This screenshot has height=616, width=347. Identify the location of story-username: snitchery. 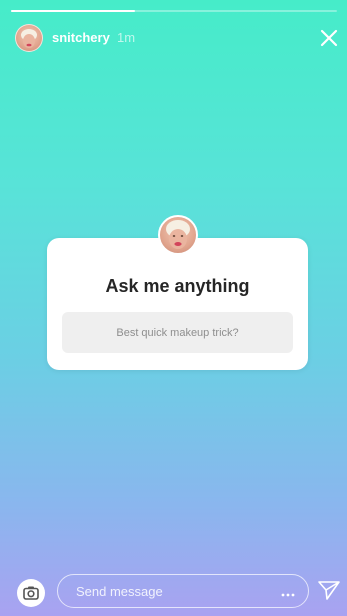
(81, 37).